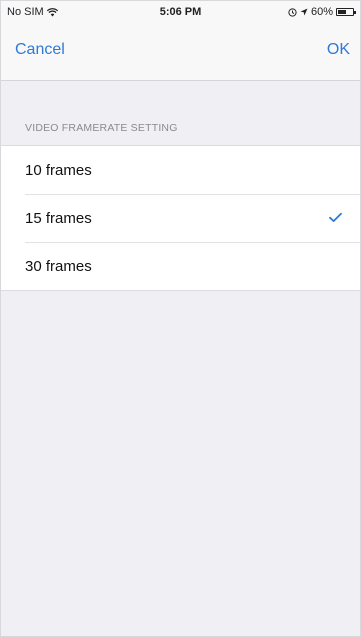 This screenshot has width=361, height=637. I want to click on list-item-label: 10 frames, so click(58, 170).